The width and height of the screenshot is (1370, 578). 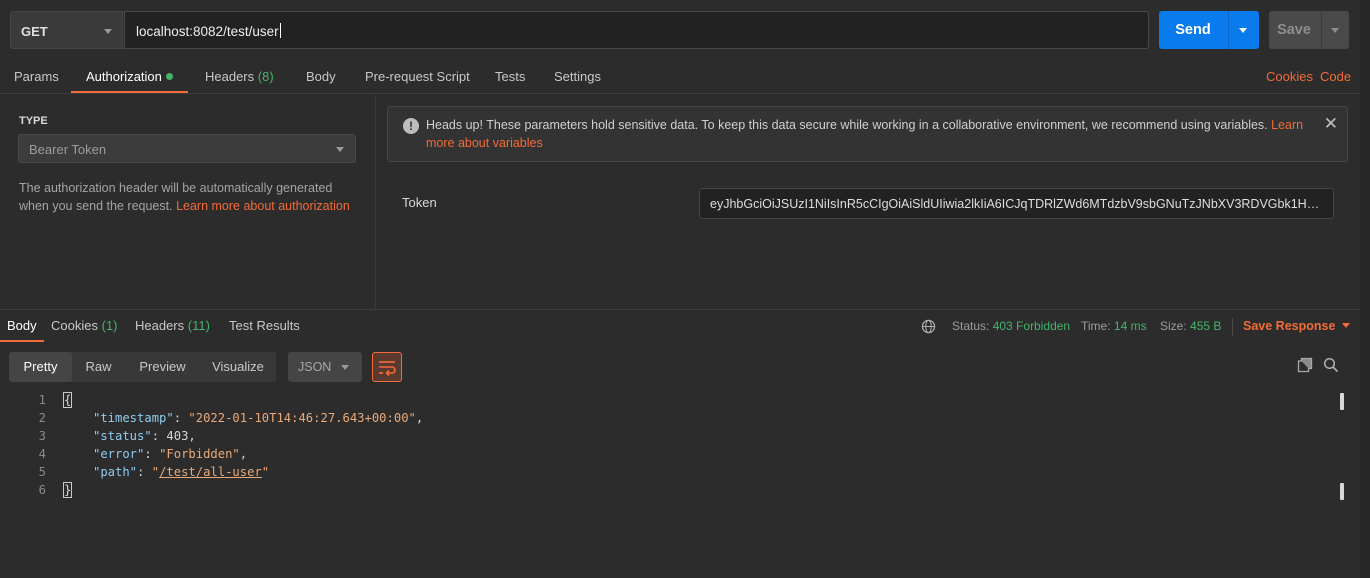 I want to click on tab-settings: Settings, so click(x=577, y=76).